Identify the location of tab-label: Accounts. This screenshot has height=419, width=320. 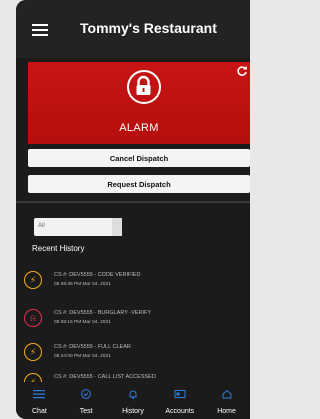
(180, 411).